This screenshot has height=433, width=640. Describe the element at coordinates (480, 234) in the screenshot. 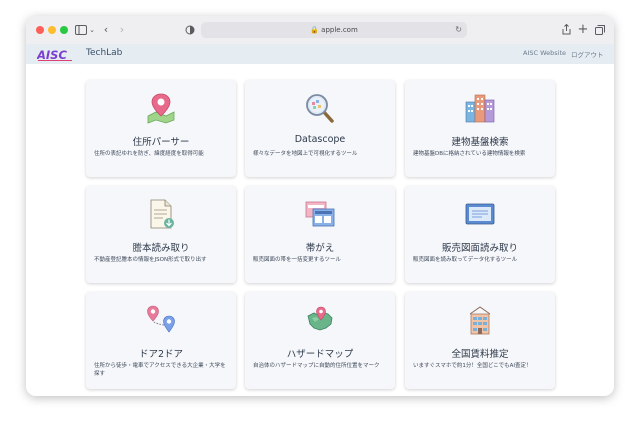

I see `card-sales-drawing-reader: 販売図面読み取り 販売図面を読み取ってデータ化するツール` at that location.